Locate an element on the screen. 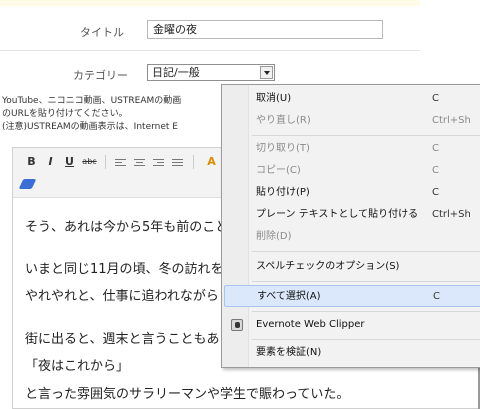 This screenshot has height=409, width=480. menu-item-label: 要素を検証(N) is located at coordinates (289, 352).